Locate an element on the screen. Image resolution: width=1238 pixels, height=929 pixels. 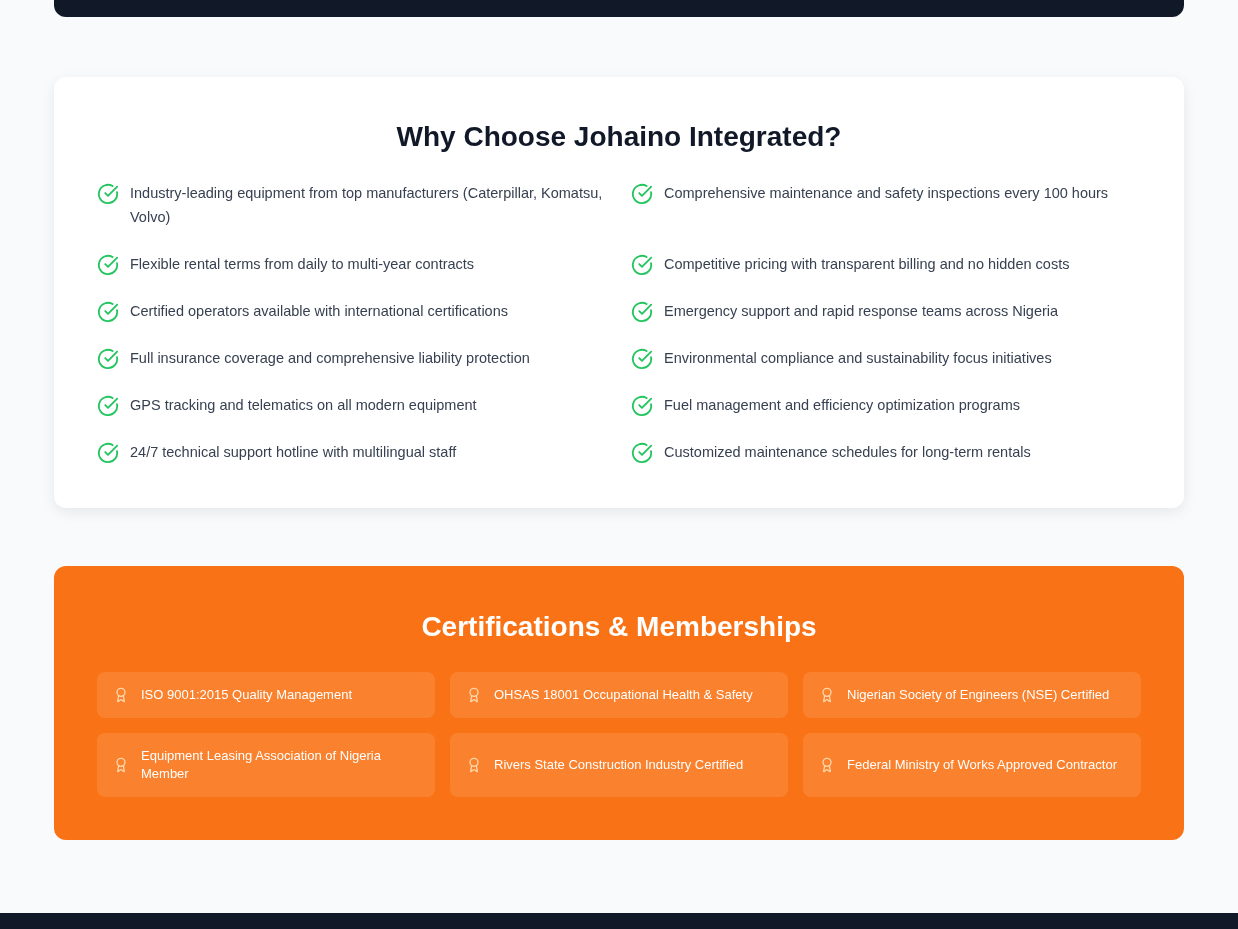
section-title: Why Choose Johaino Integrated? is located at coordinates (619, 137).